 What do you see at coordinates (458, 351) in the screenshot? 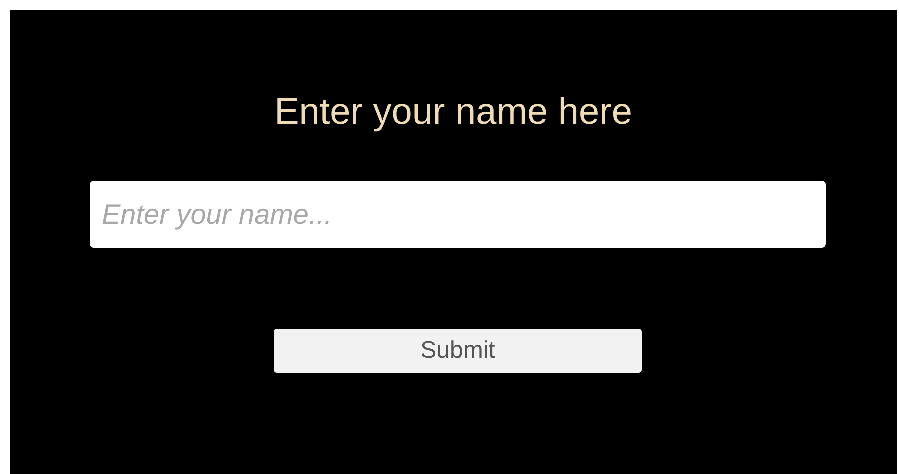
I see `submit-button: Submit` at bounding box center [458, 351].